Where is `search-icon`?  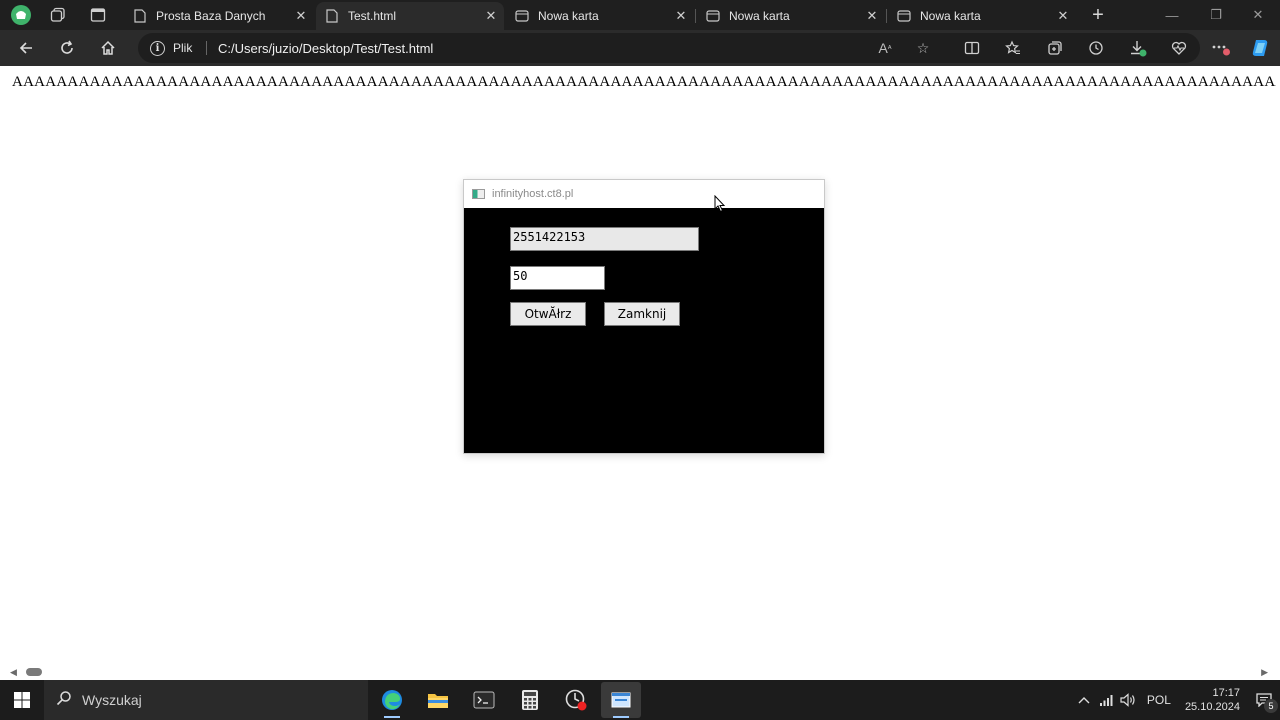
search-icon is located at coordinates (64, 700).